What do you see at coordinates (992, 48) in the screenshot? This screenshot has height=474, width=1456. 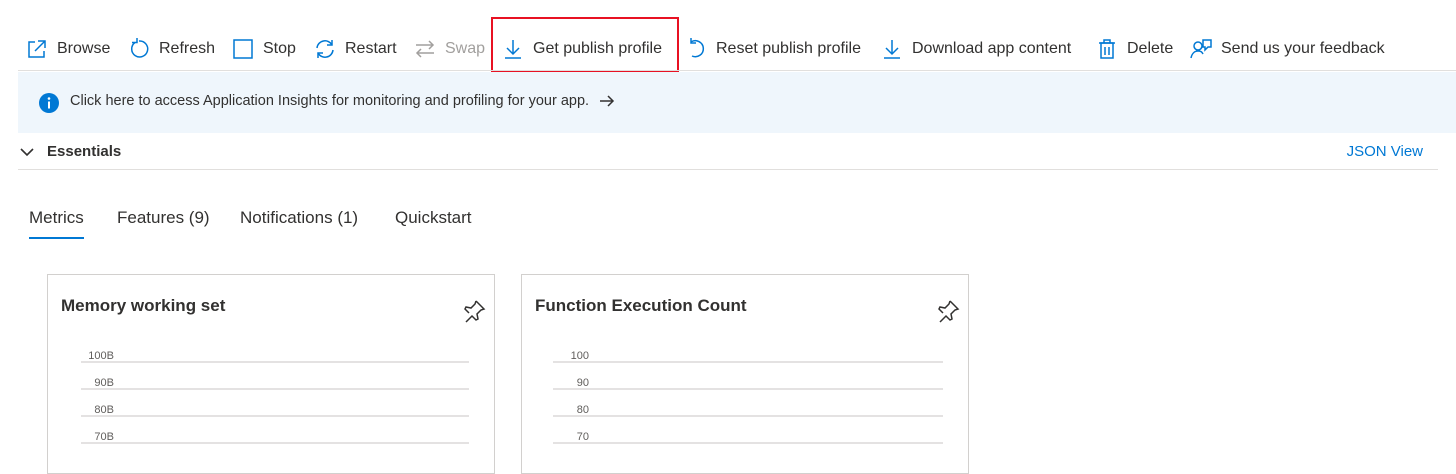 I see `download-app-content-label: Download app content` at bounding box center [992, 48].